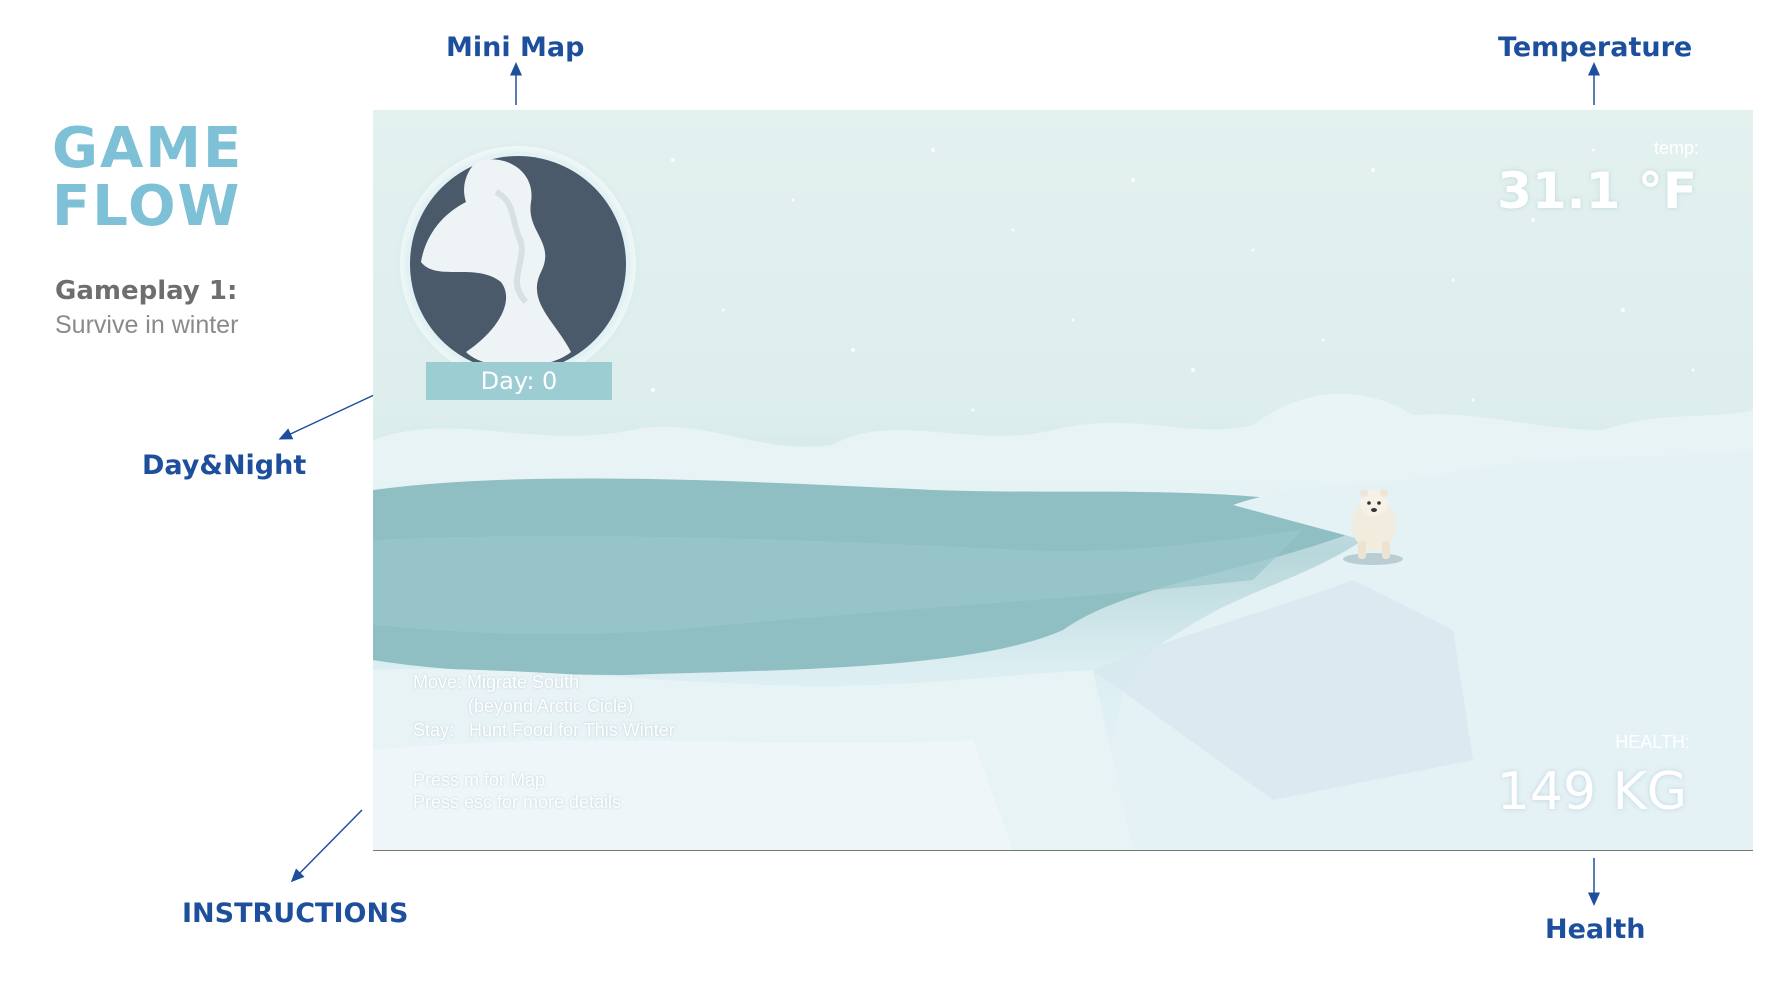 The width and height of the screenshot is (1780, 1000). I want to click on arrow-instructions, so click(326, 846).